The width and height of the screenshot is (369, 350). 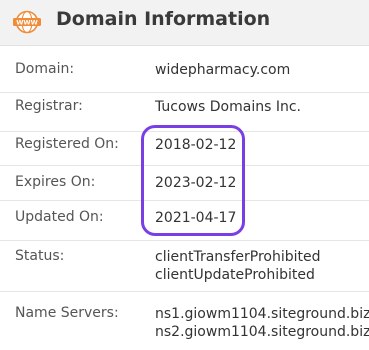 I want to click on name-server-item: ns2.giowm1104.siteground.biz, so click(x=262, y=332).